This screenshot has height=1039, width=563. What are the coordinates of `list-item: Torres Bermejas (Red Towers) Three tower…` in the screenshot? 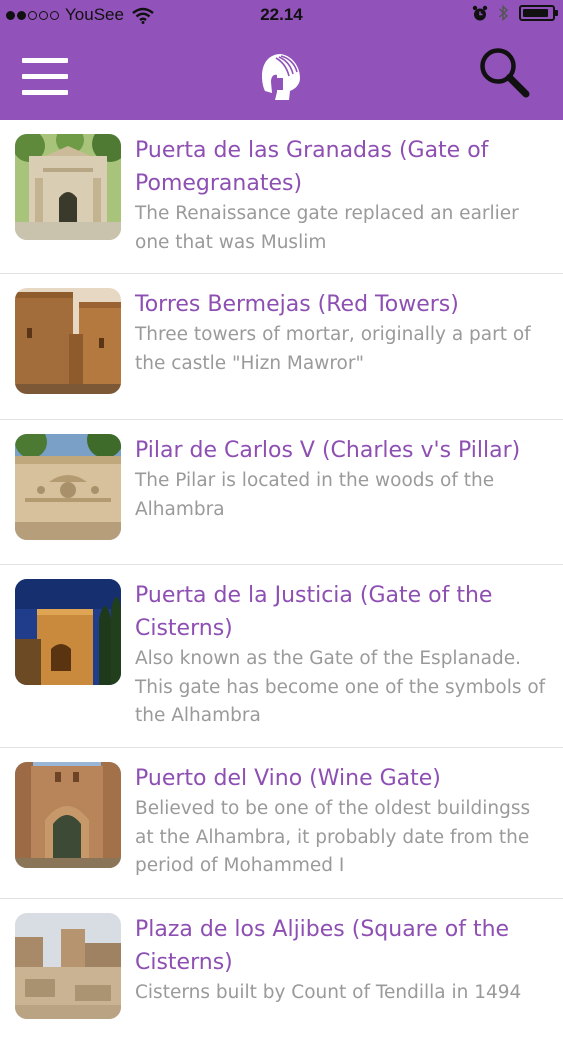 It's located at (281, 347).